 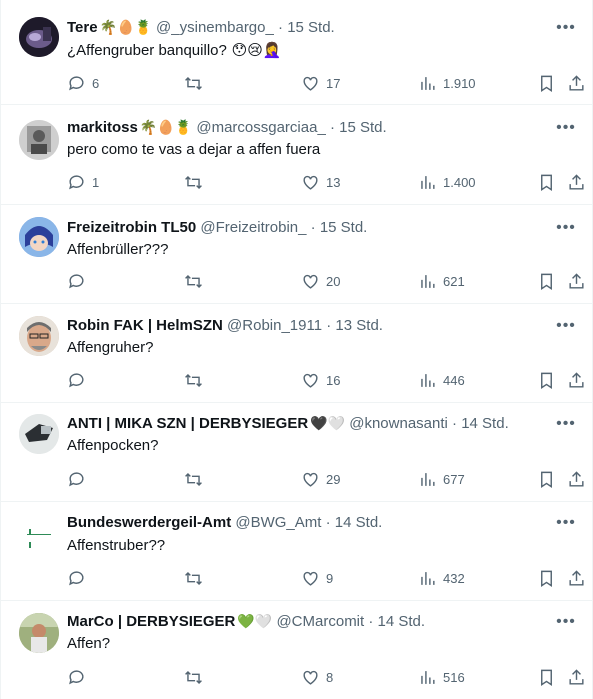 I want to click on tweet-time: 13 Std., so click(x=359, y=325).